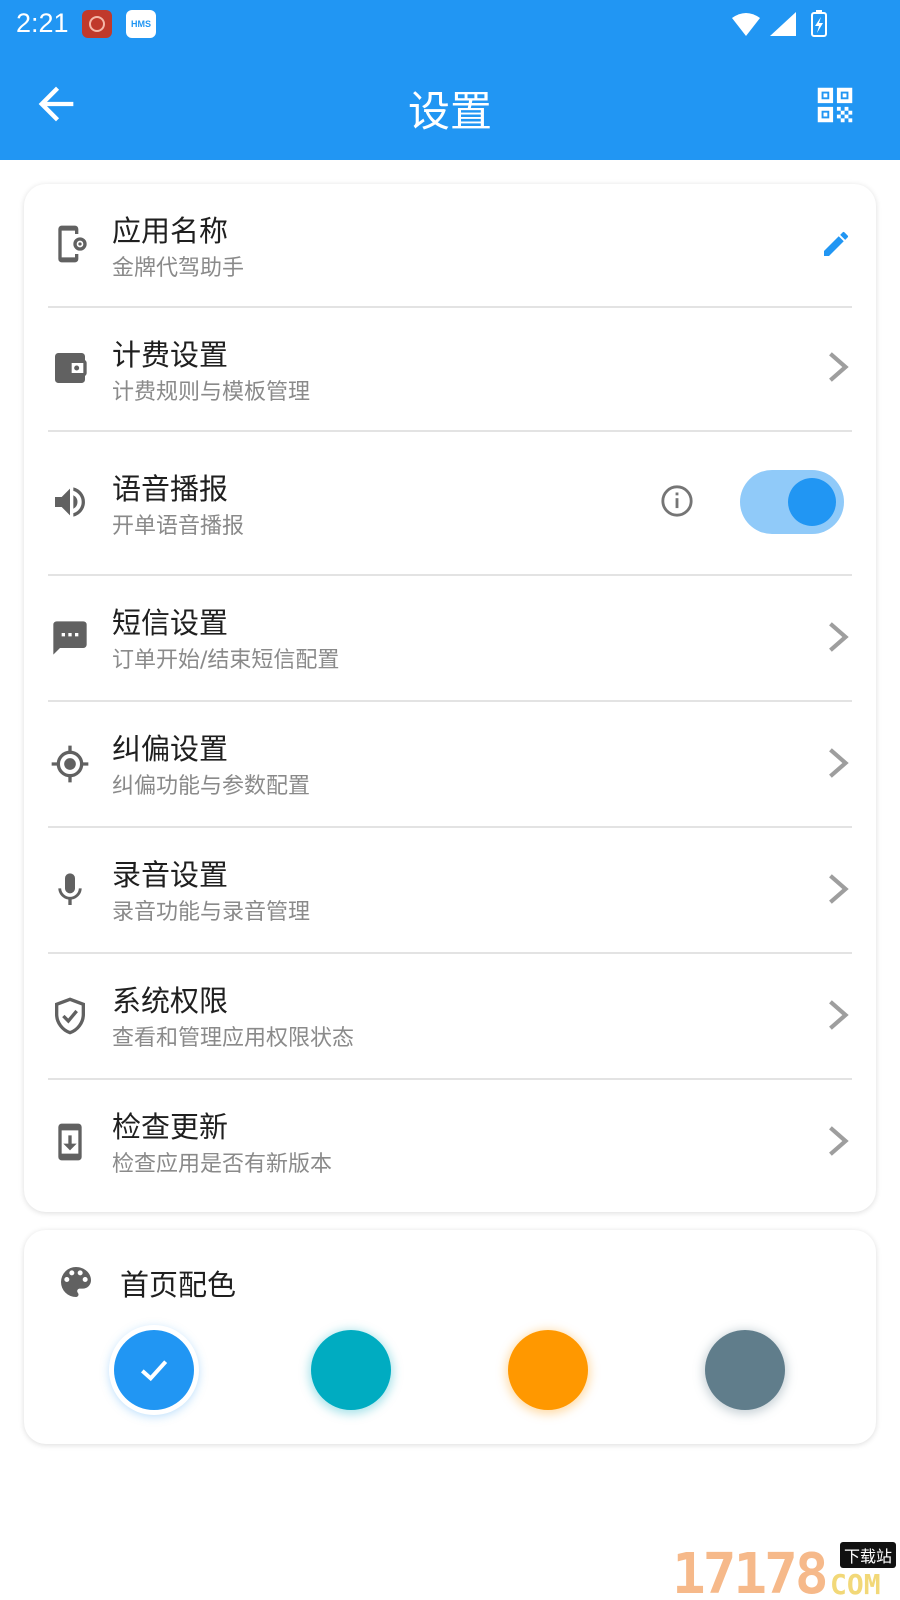 Image resolution: width=900 pixels, height=1600 pixels. What do you see at coordinates (836, 244) in the screenshot?
I see `edit-icon` at bounding box center [836, 244].